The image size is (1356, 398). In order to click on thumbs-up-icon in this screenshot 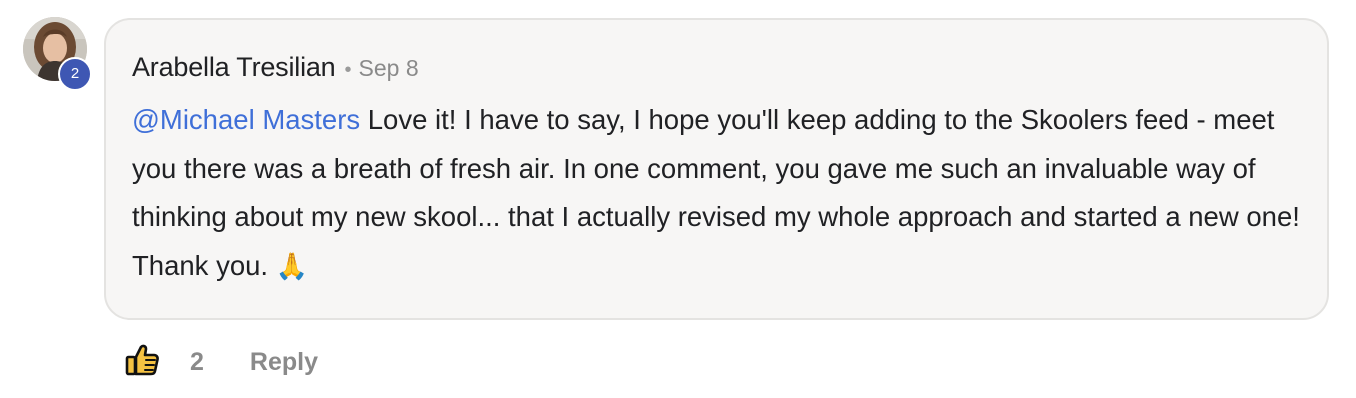, I will do `click(142, 362)`.